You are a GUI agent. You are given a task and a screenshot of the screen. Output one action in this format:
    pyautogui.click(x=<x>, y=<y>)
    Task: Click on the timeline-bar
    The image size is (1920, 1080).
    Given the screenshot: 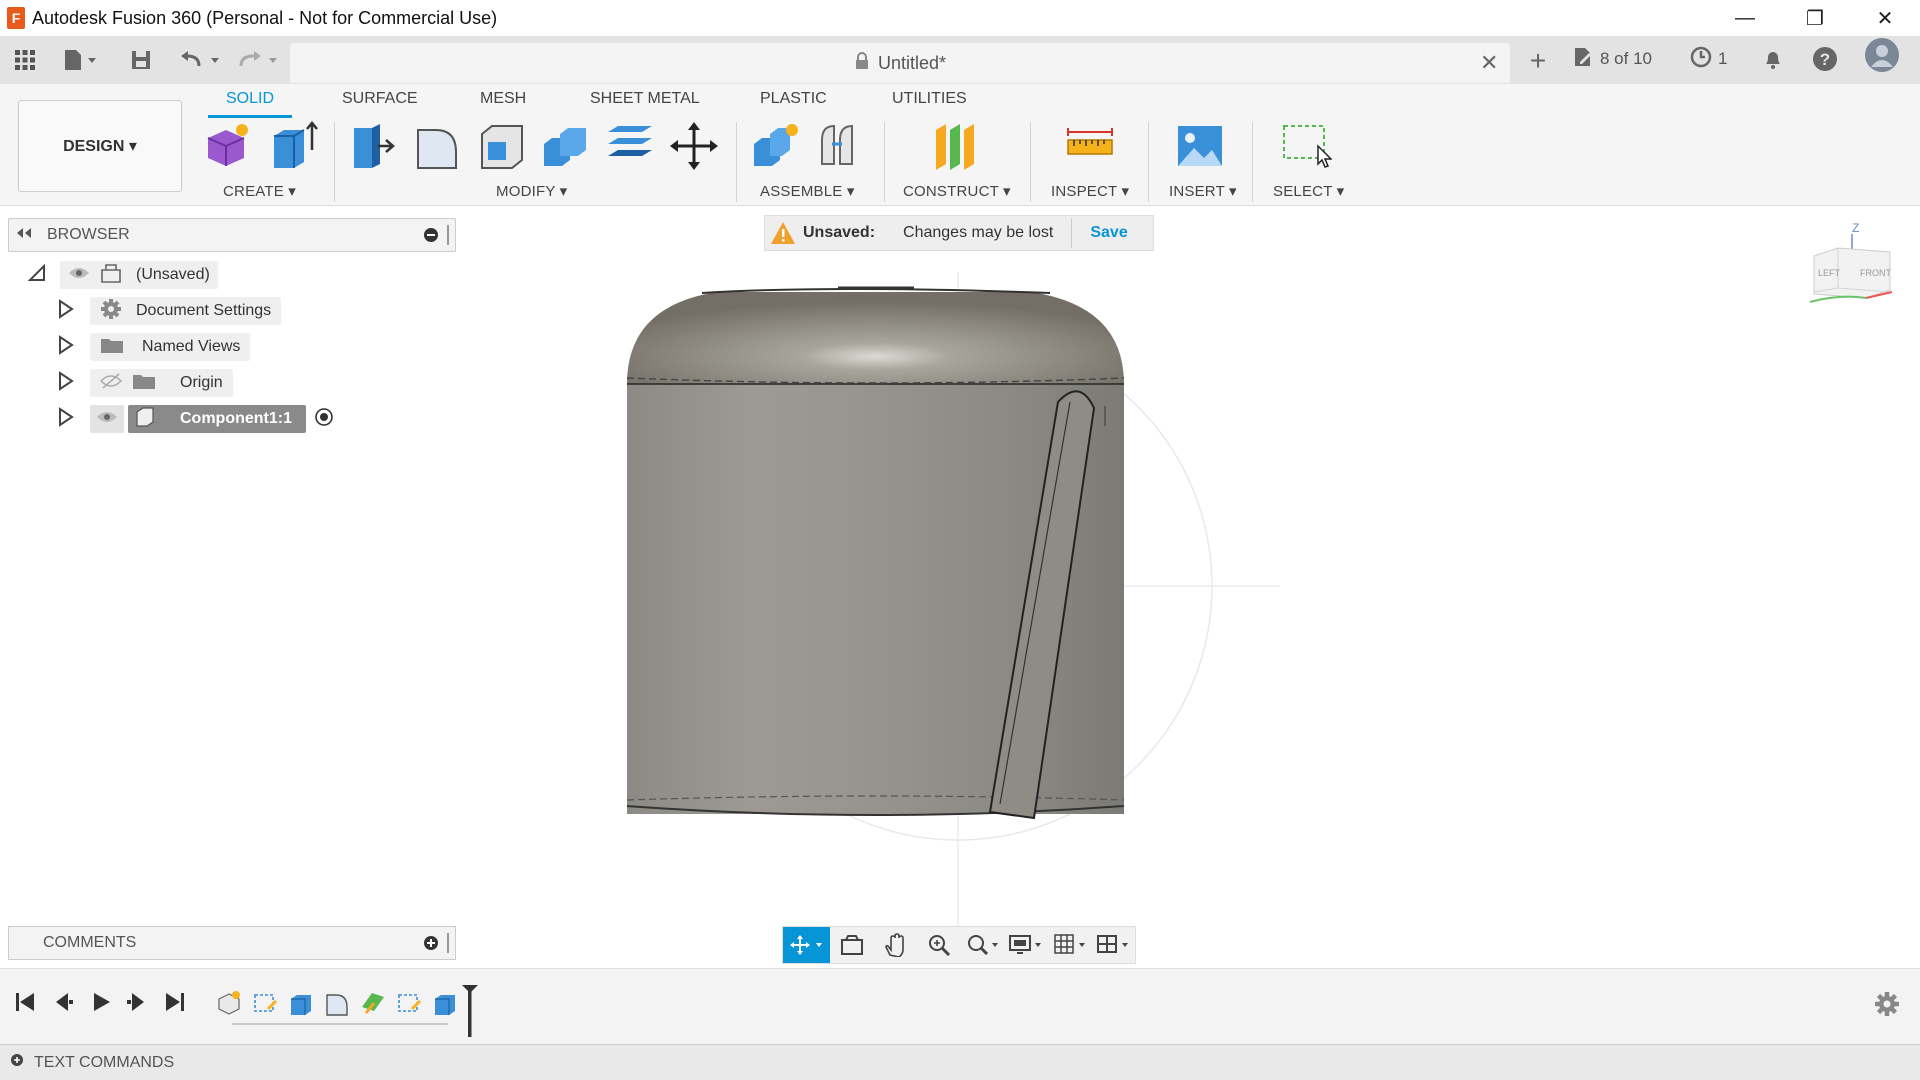 What is the action you would take?
    pyautogui.click(x=960, y=1006)
    